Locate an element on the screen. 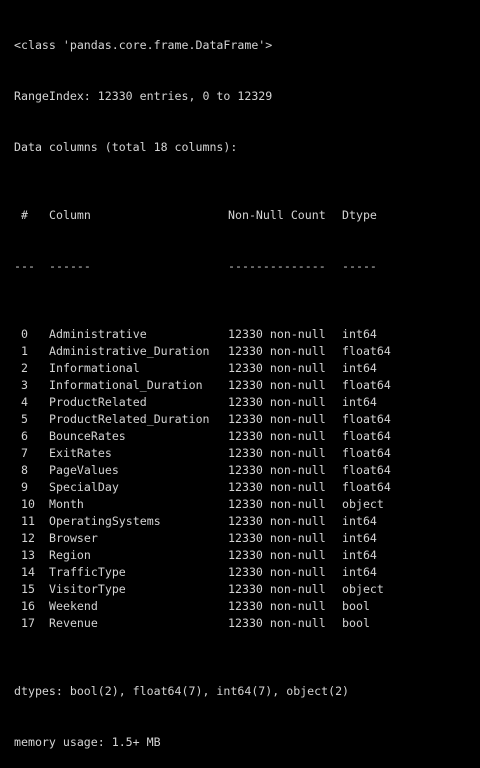 The image size is (480, 768). table-row: 11 OperatingSystems 12330 non-null int64 is located at coordinates (247, 521).